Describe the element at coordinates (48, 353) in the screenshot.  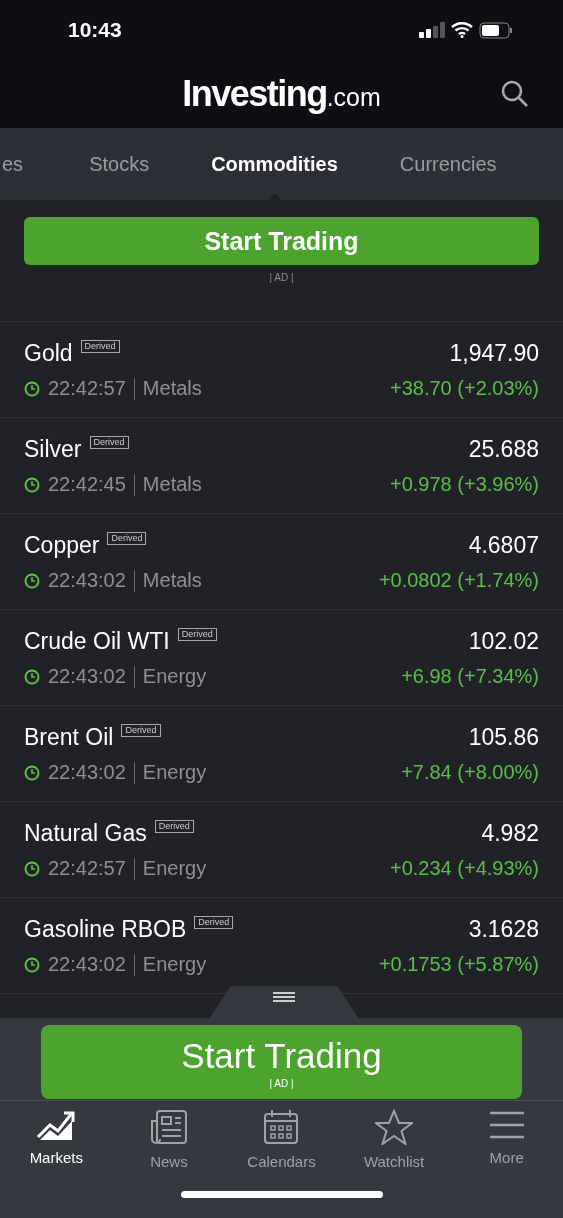
I see `instrument-name: Gold` at that location.